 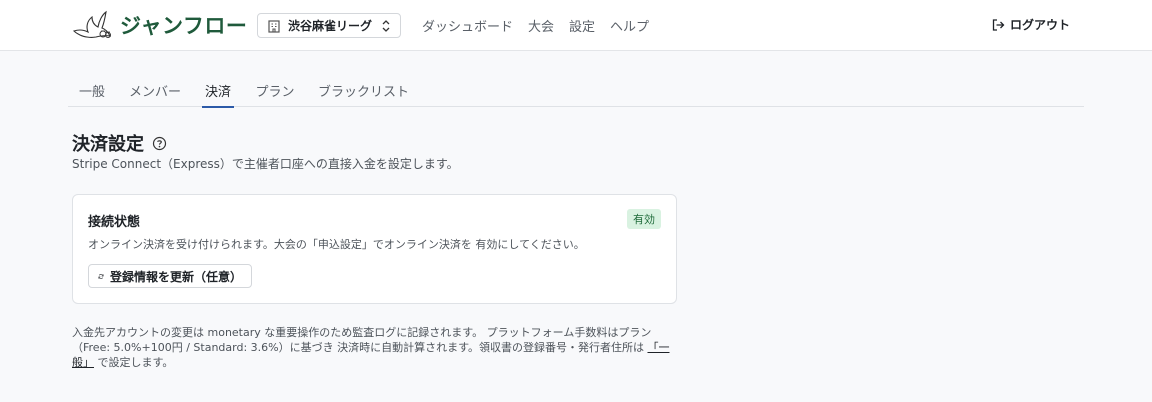 I want to click on footnote-suffix: で設定します。, so click(x=134, y=362).